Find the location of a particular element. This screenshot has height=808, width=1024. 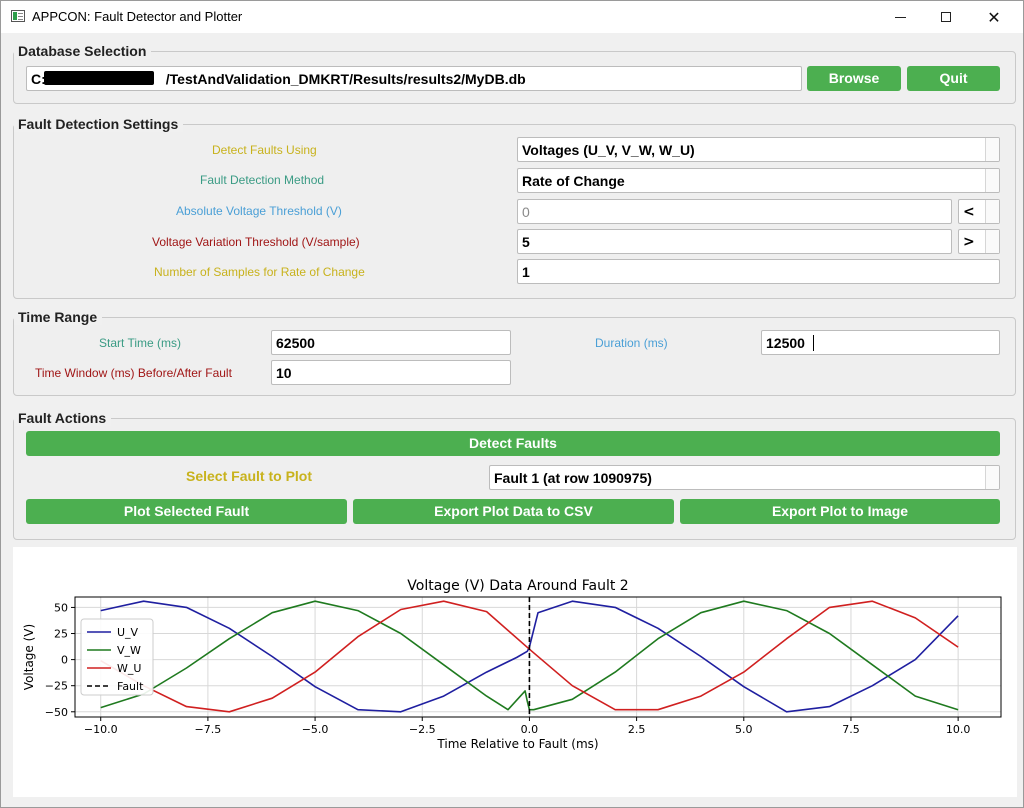

select-fault-dropdown-arrow is located at coordinates (992, 477).